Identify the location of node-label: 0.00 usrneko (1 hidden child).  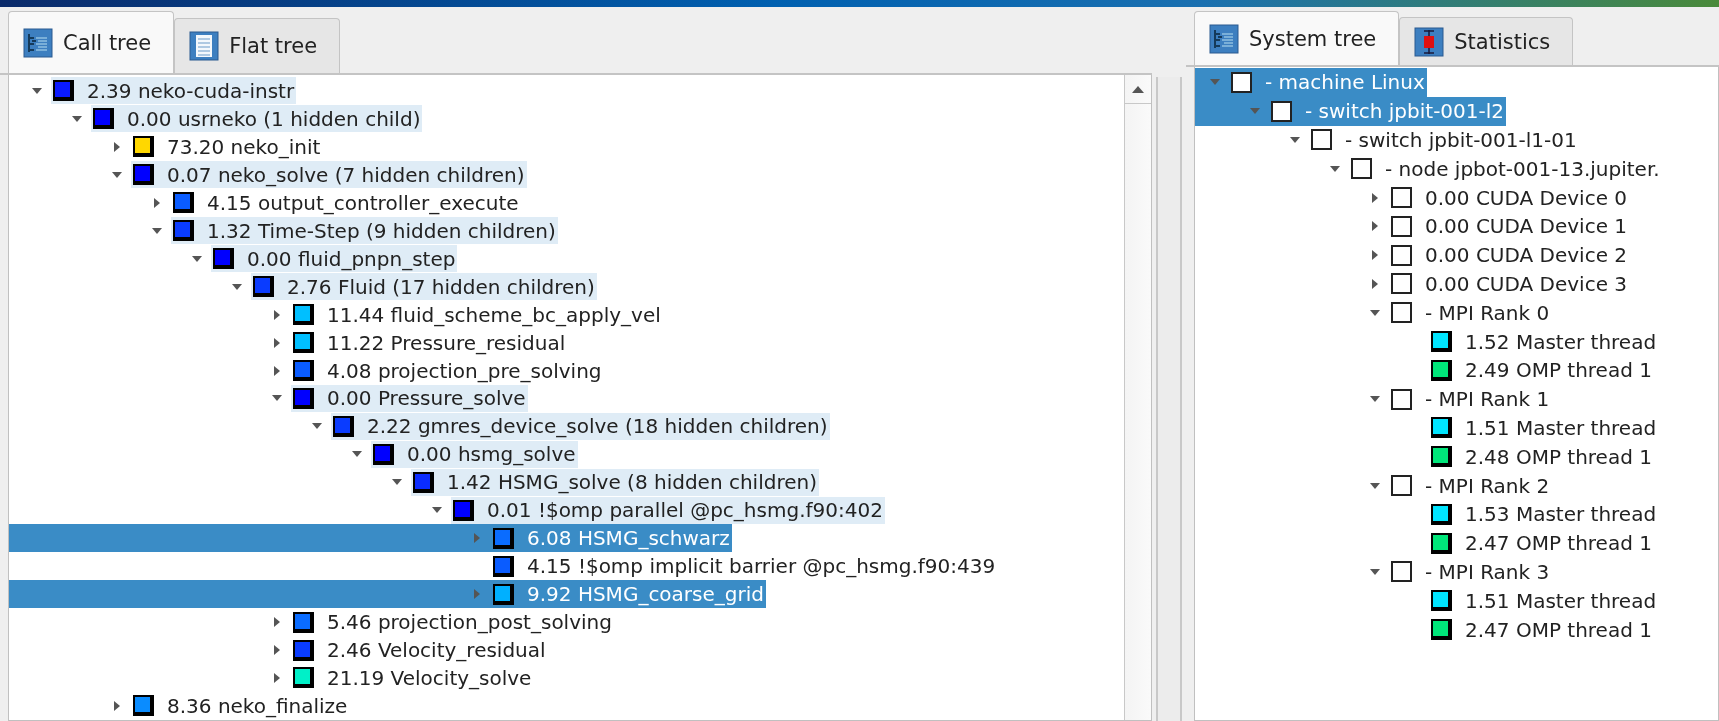
(274, 118).